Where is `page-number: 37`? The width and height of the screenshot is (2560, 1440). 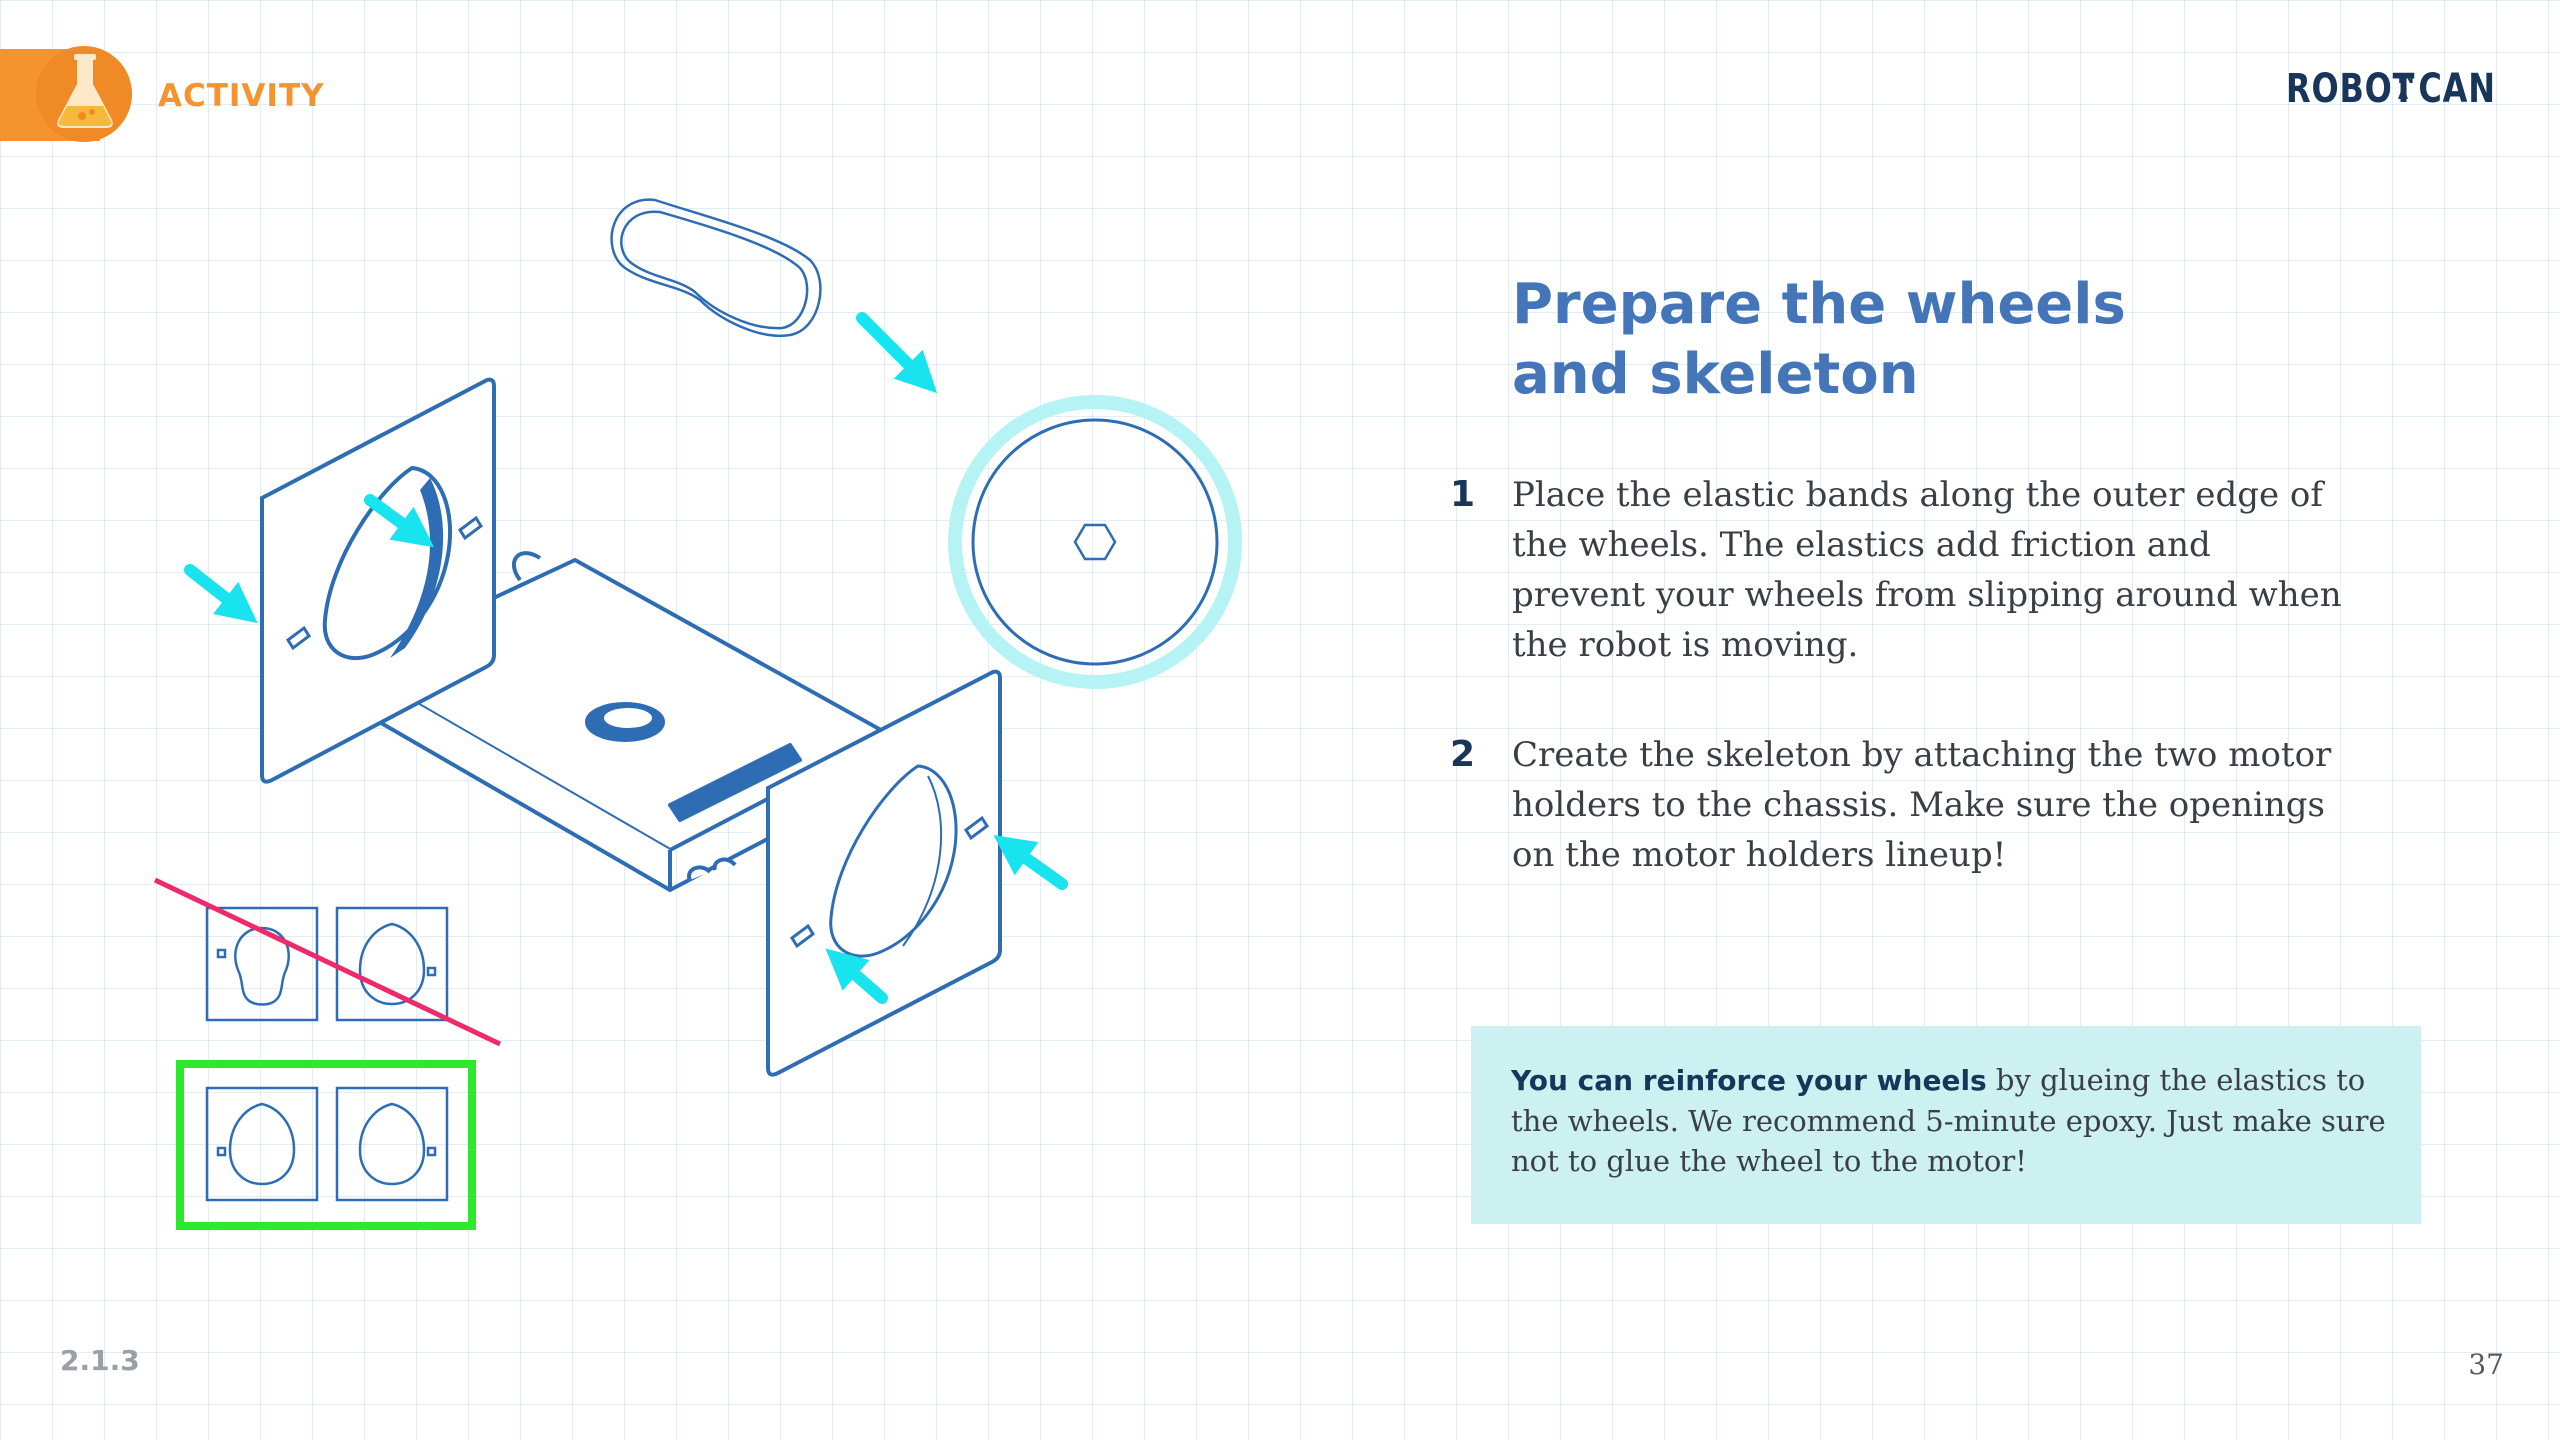
page-number: 37 is located at coordinates (2486, 1364).